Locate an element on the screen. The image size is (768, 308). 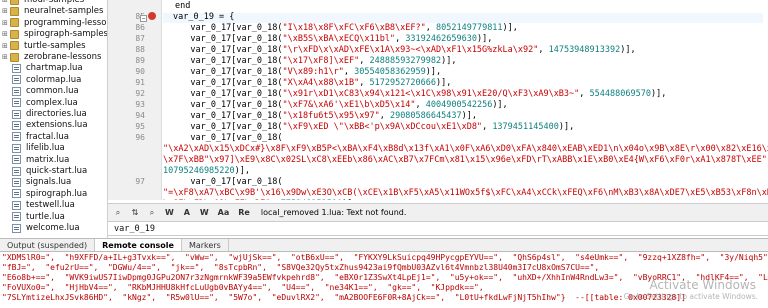
tree-folder-item: ⊞ programming-lessons is located at coordinates (54, 23).